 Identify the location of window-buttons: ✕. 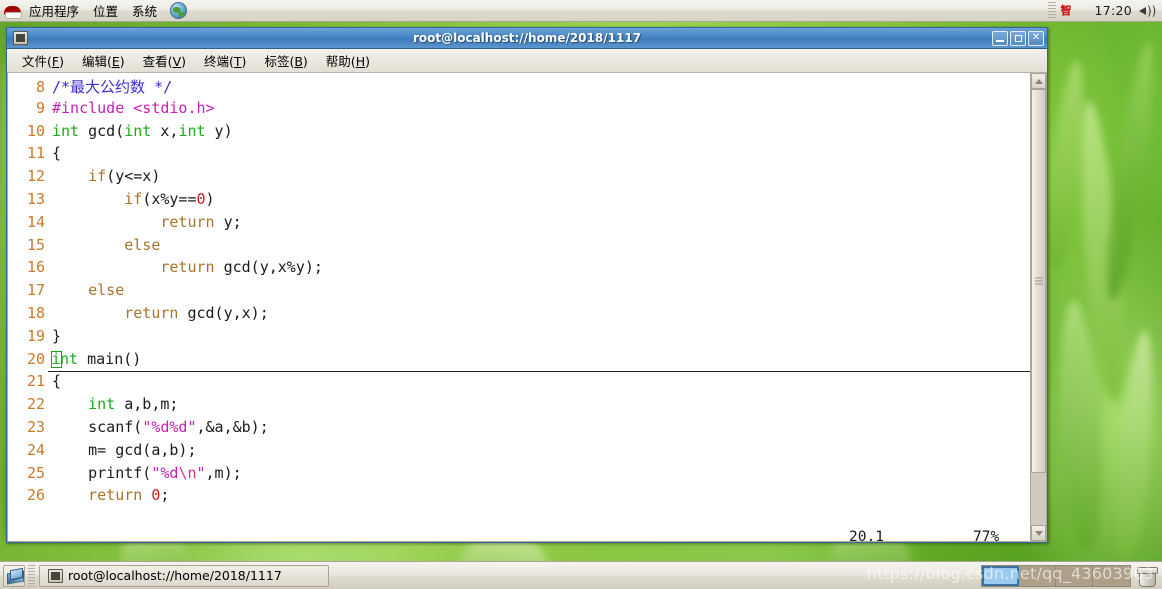
(1018, 38).